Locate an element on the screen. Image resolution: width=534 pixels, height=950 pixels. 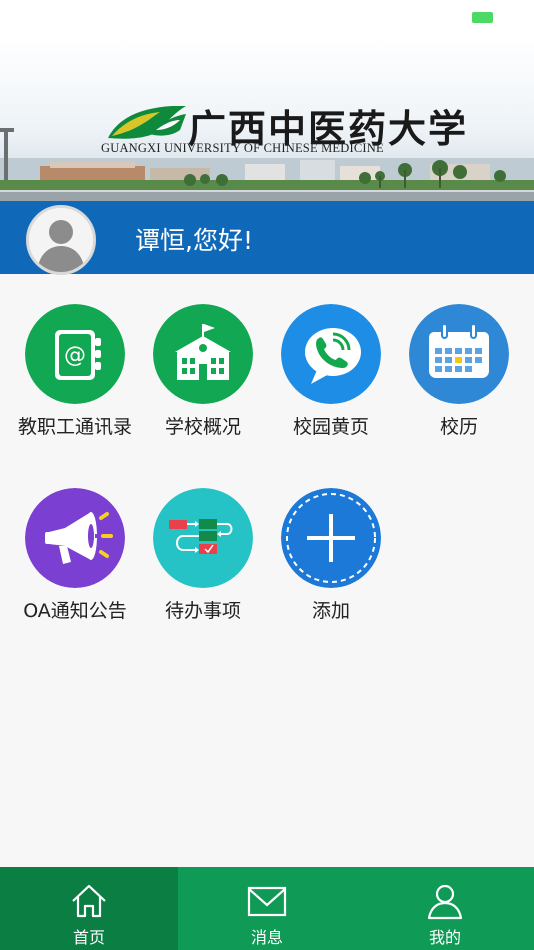
app-label: 学校概况 is located at coordinates (202, 427).